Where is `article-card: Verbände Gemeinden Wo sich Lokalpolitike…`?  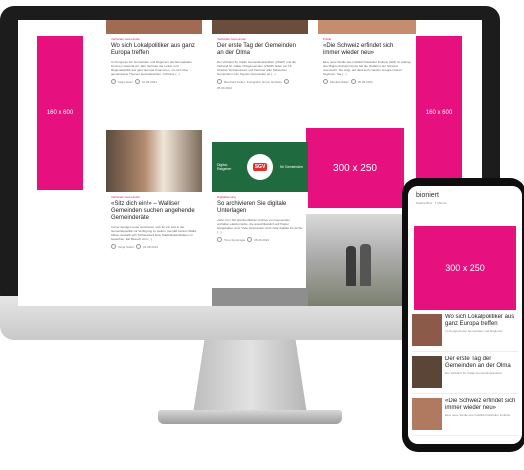
article-card: Verbände Gemeinden Wo sich Lokalpolitike… is located at coordinates (154, 73).